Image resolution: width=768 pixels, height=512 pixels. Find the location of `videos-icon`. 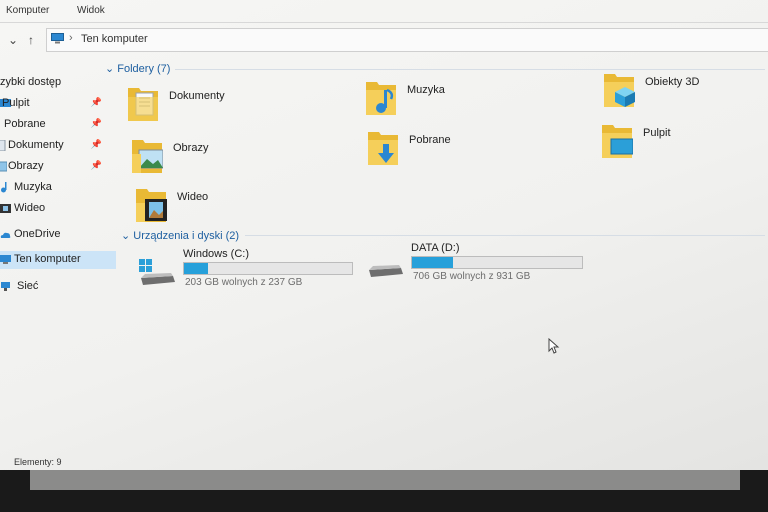

videos-icon is located at coordinates (5, 208).